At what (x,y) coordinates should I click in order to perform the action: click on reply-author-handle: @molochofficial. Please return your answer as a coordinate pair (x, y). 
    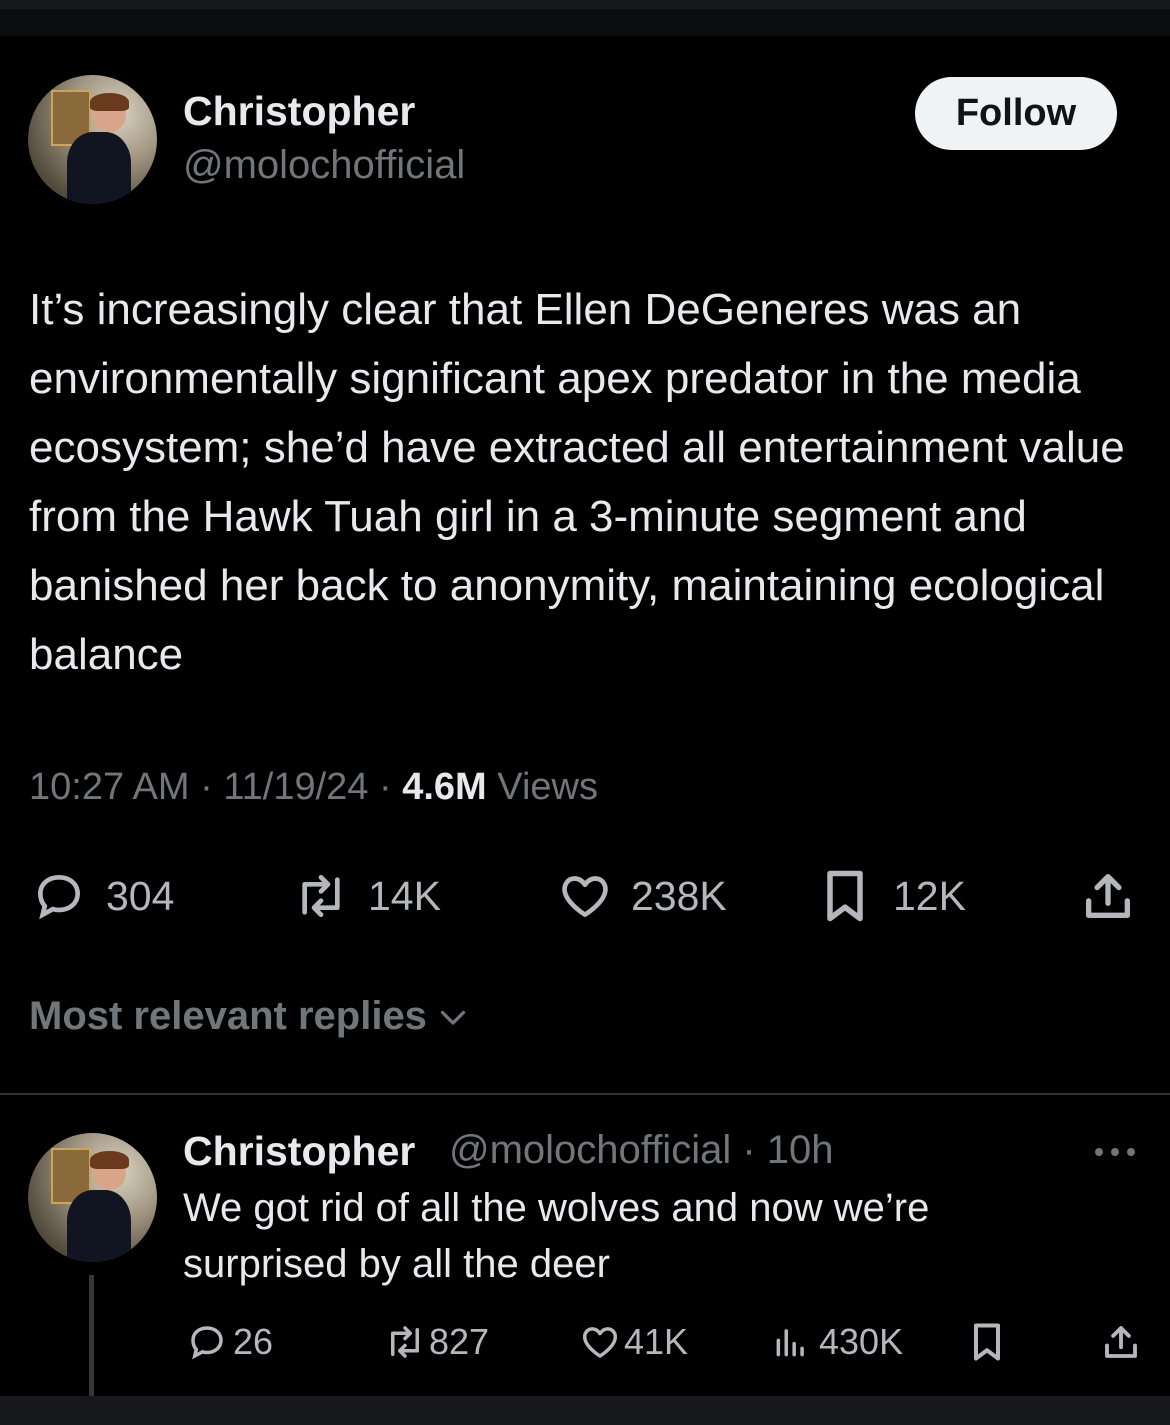
    Looking at the image, I should click on (590, 1150).